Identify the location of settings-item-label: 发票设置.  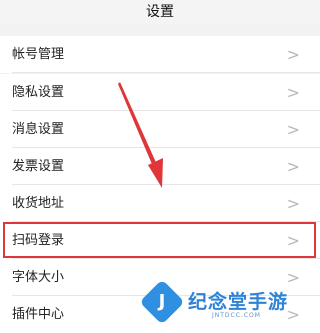
(38, 166).